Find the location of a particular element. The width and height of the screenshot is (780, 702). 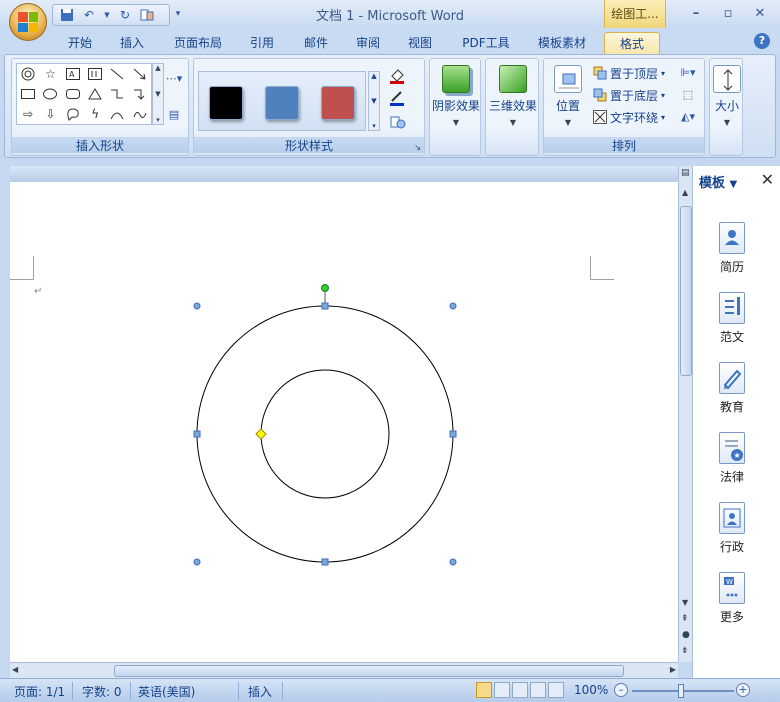

template-item-education: 教育 is located at coordinates (732, 388).